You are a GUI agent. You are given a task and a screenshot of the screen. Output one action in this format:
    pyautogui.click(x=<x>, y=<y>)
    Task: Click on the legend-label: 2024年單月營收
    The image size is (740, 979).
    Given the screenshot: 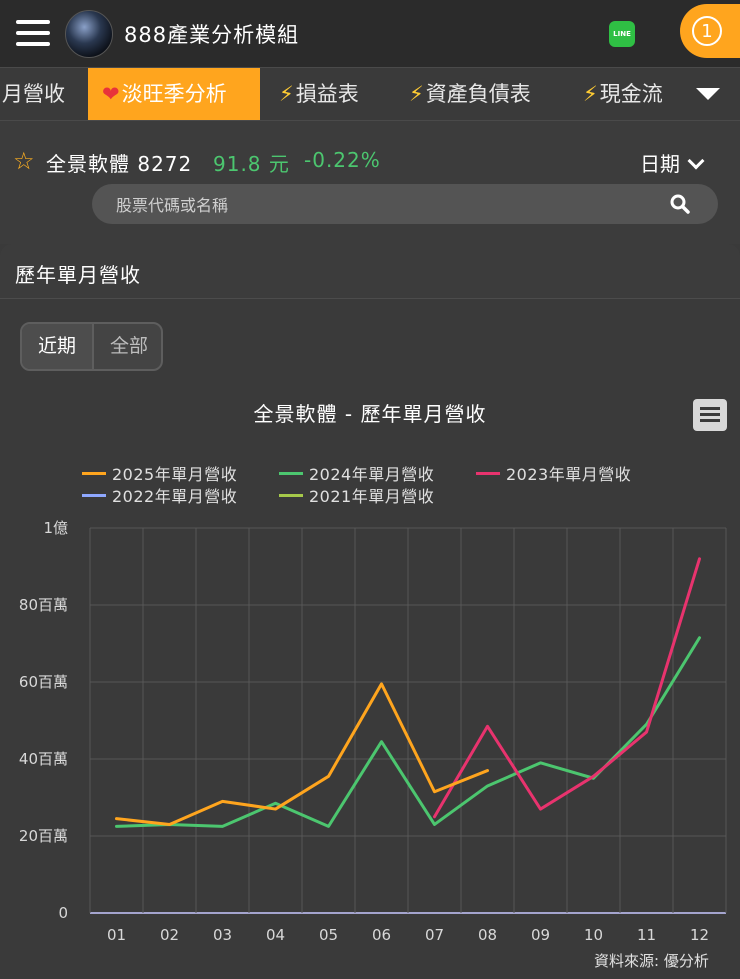 What is the action you would take?
    pyautogui.click(x=372, y=474)
    